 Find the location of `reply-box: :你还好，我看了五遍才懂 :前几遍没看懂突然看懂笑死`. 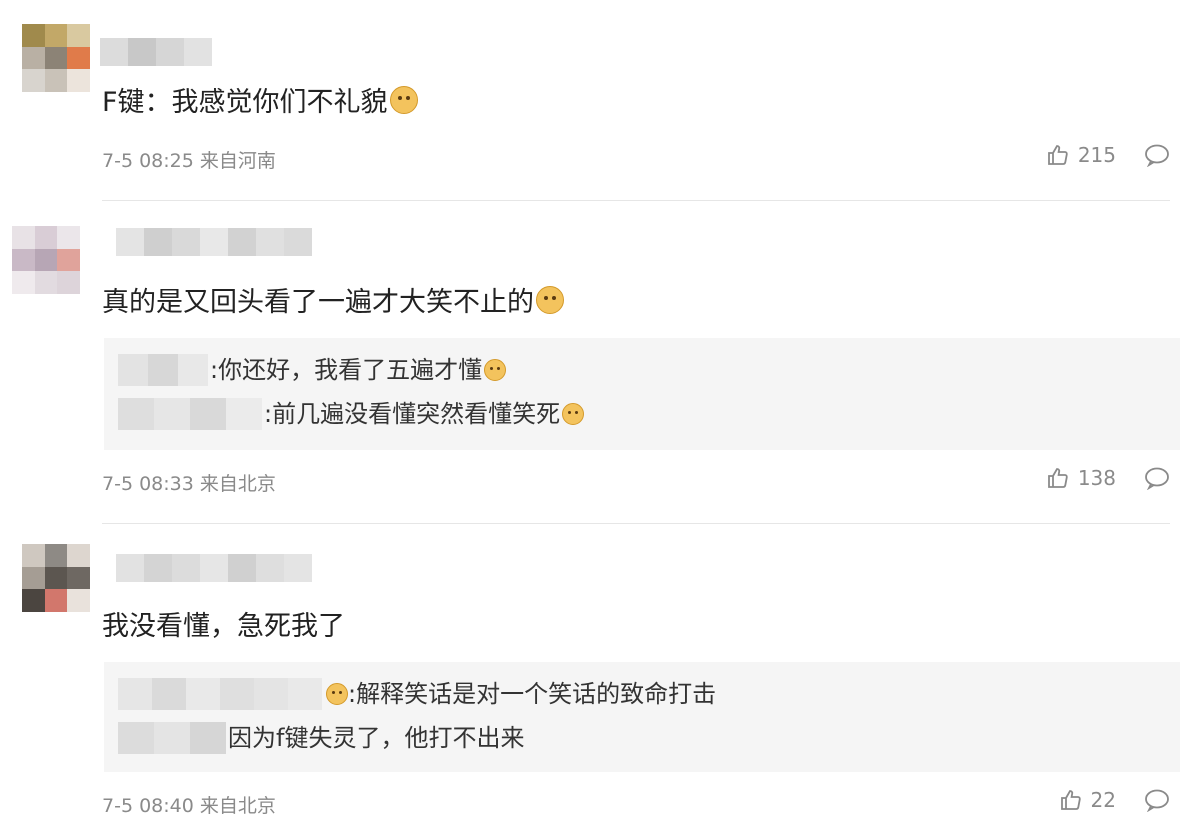

reply-box: :你还好，我看了五遍才懂 :前几遍没看懂突然看懂笑死 is located at coordinates (642, 394).